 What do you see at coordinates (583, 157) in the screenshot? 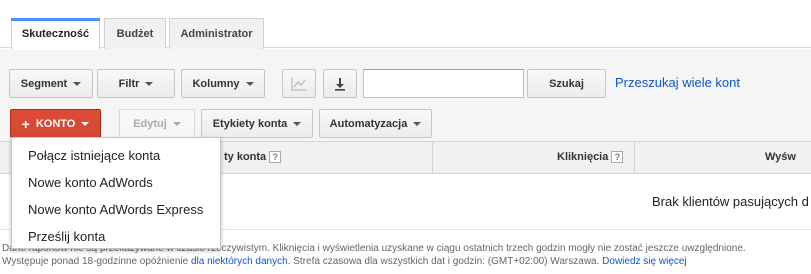
I see `column-header-label: Kliknięcia` at bounding box center [583, 157].